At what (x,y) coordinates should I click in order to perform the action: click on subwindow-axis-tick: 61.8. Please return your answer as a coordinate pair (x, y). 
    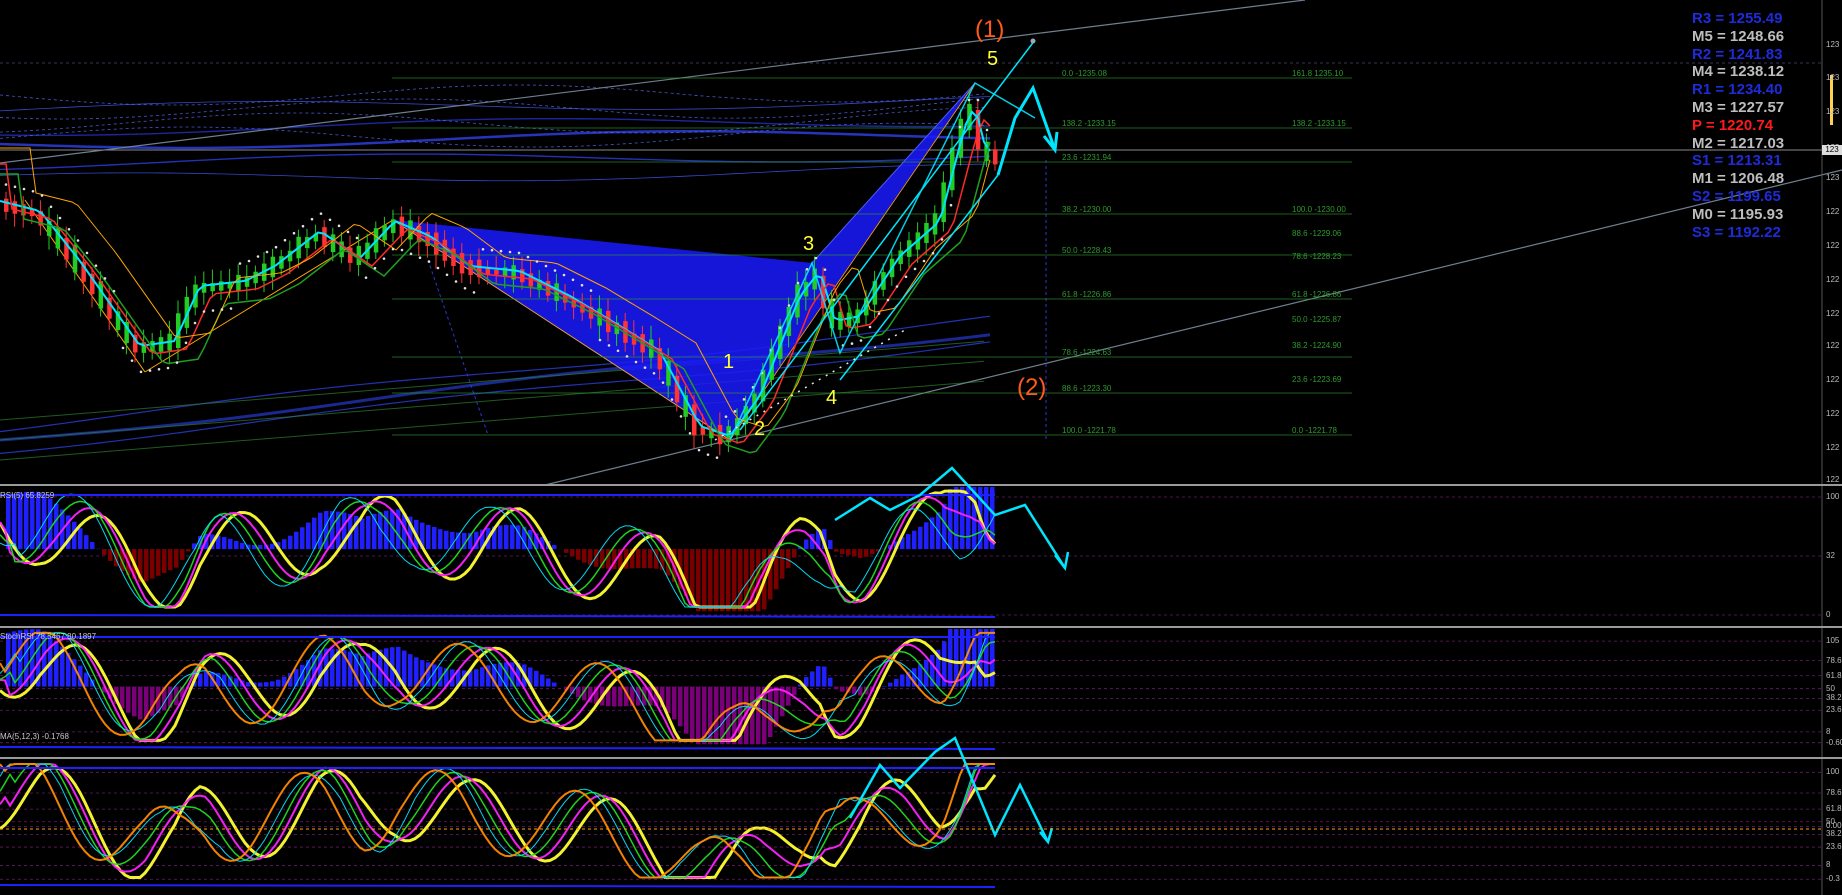
    Looking at the image, I should click on (1834, 809).